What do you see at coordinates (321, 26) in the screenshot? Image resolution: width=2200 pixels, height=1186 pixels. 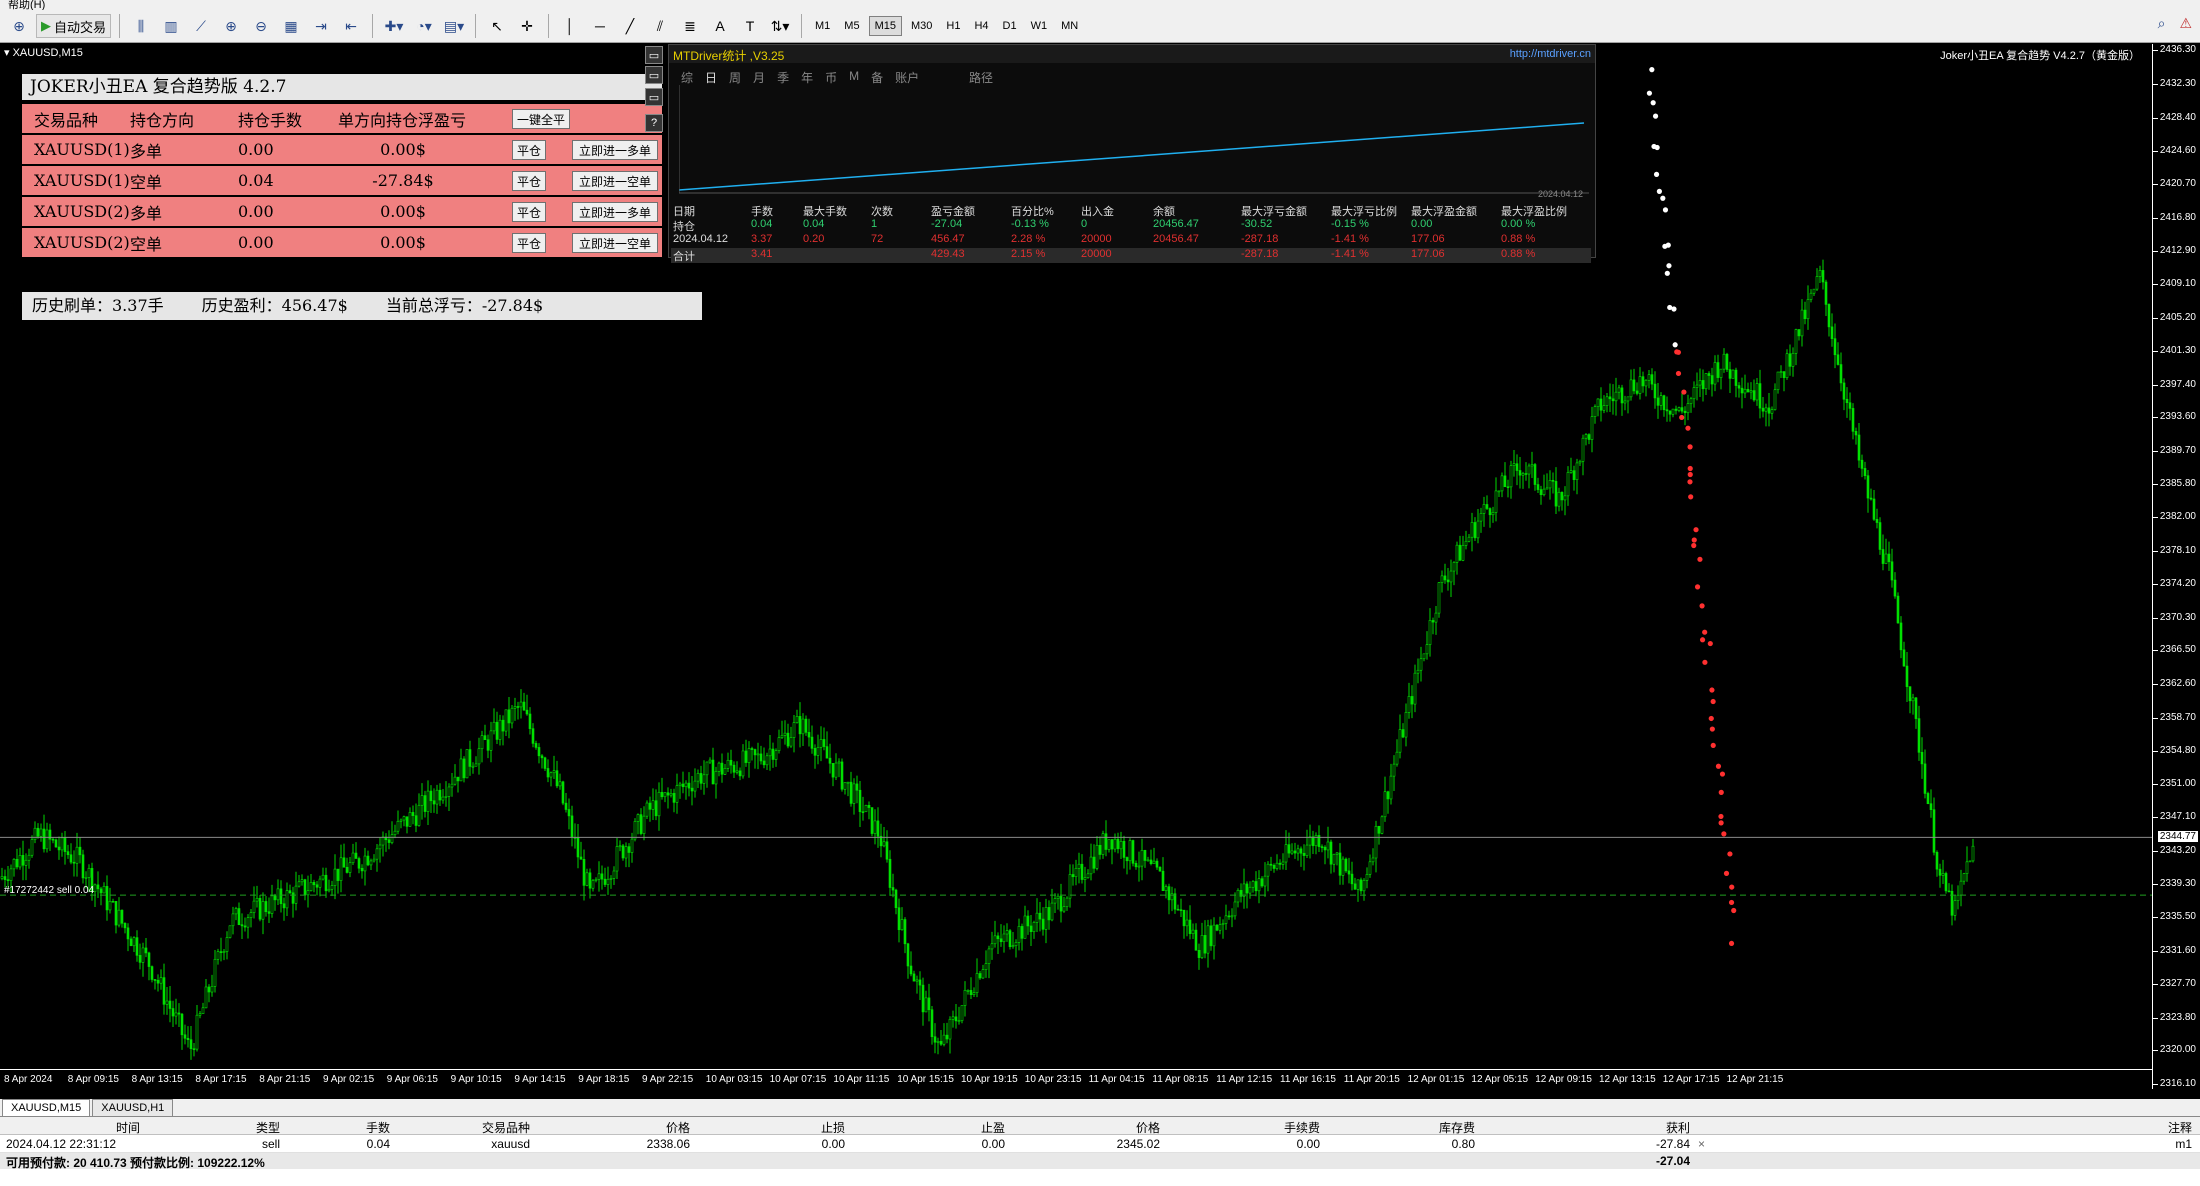 I see `auto-scroll-icon: ⇥` at bounding box center [321, 26].